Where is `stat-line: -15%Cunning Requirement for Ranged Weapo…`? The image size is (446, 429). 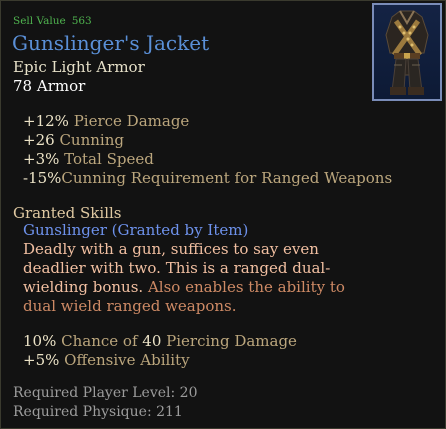
stat-line: -15%Cunning Requirement for Ranged Weapo… is located at coordinates (207, 178).